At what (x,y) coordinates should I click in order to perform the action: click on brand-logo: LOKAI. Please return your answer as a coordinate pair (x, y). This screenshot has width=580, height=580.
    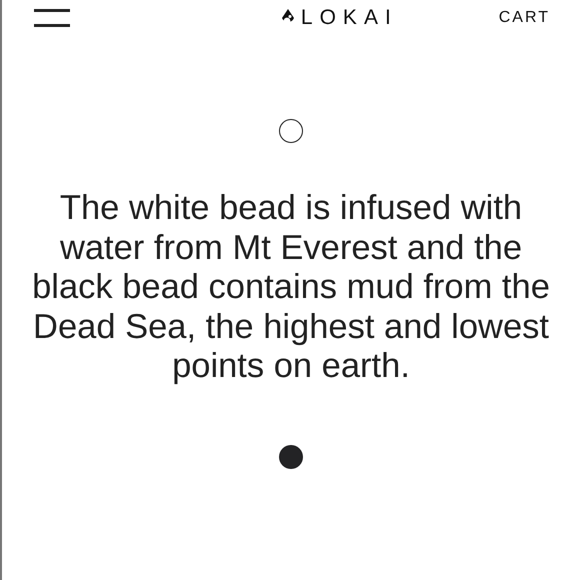
    Looking at the image, I should click on (349, 18).